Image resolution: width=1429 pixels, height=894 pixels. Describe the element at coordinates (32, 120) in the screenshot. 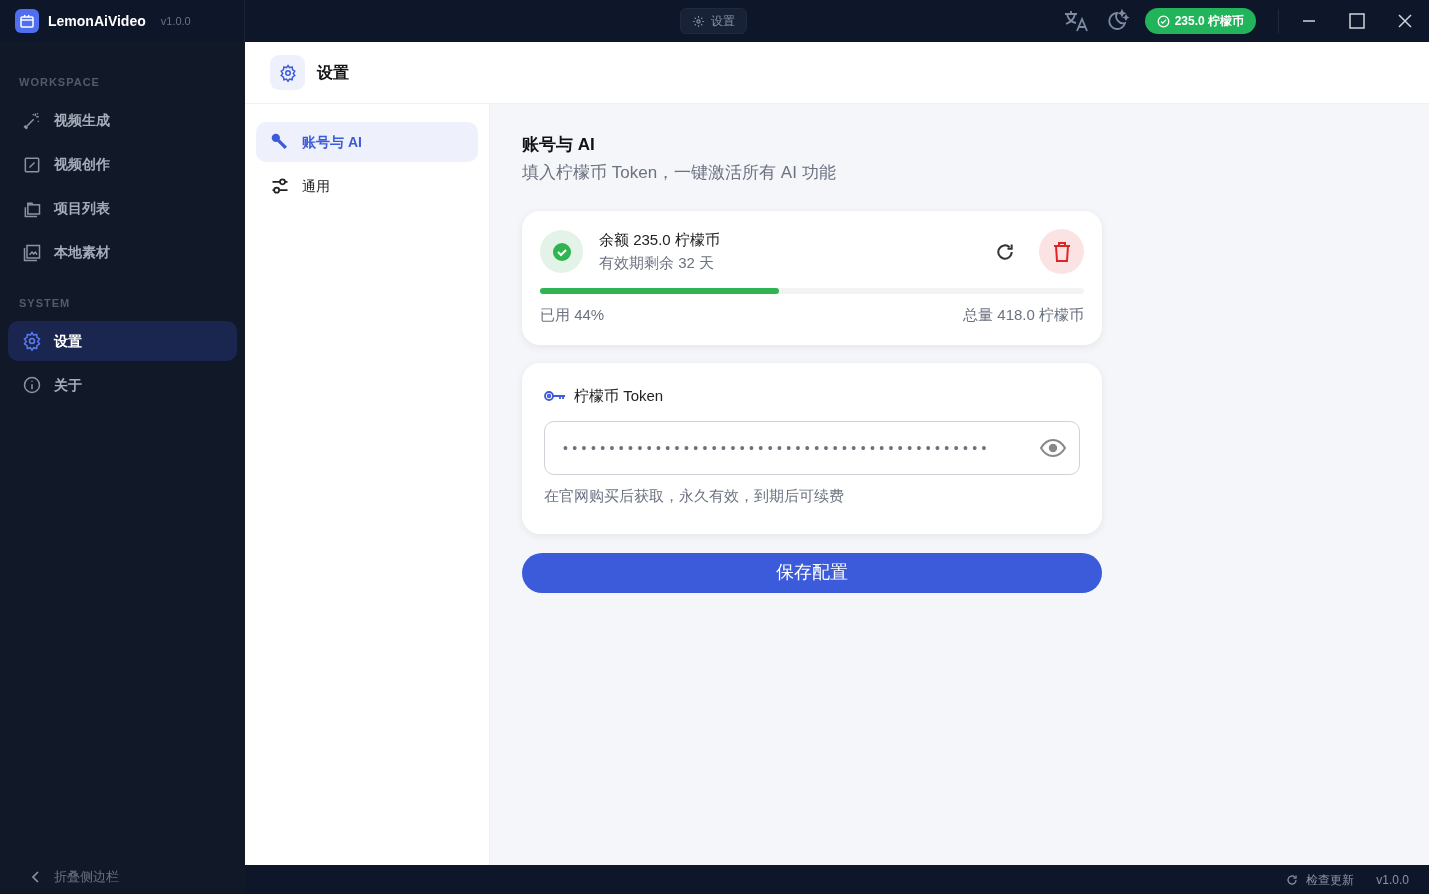

I see `magic-wand-icon` at that location.